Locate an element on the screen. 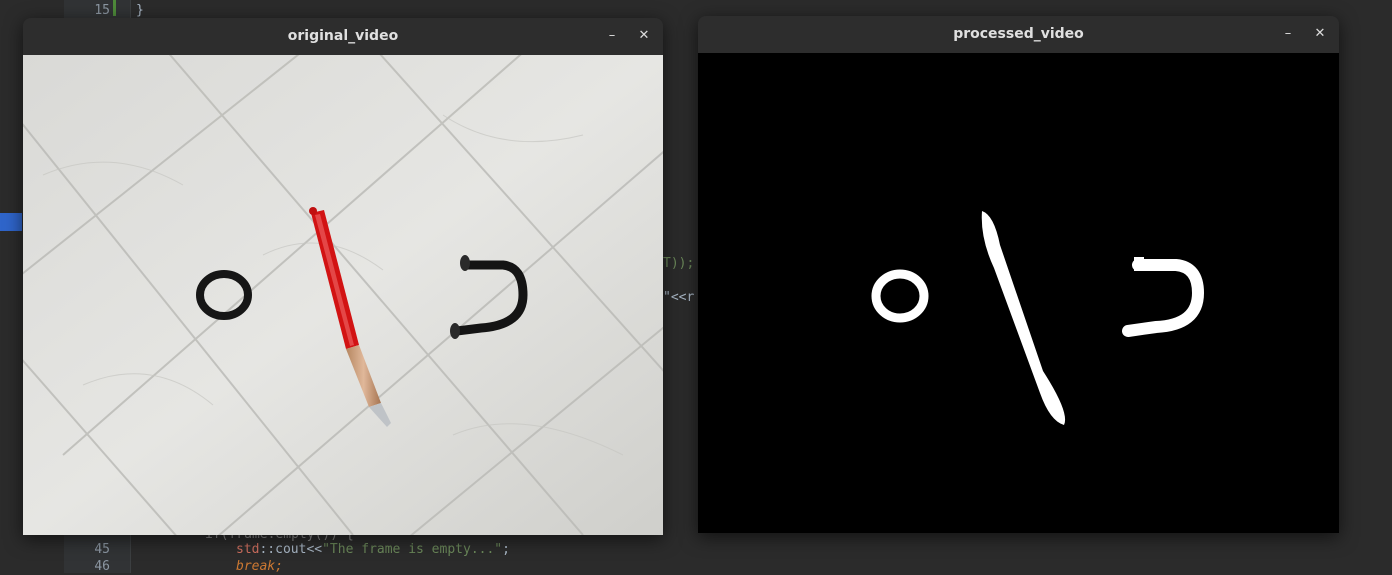 Image resolution: width=1392 pixels, height=575 pixels. code-fragment: T)); is located at coordinates (679, 263).